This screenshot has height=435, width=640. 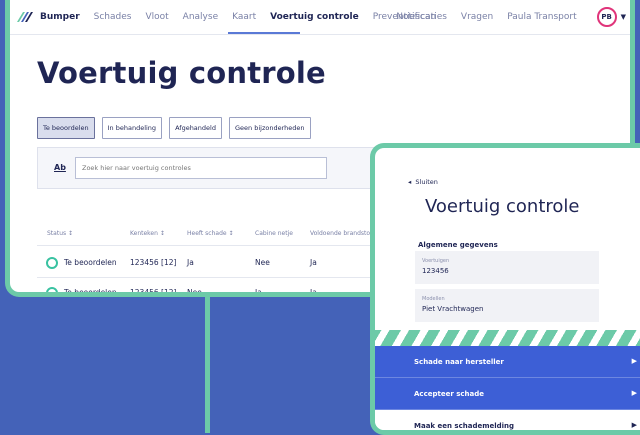 I want to click on column-heeft-schade: Heeft schade ↕, so click(x=210, y=233).